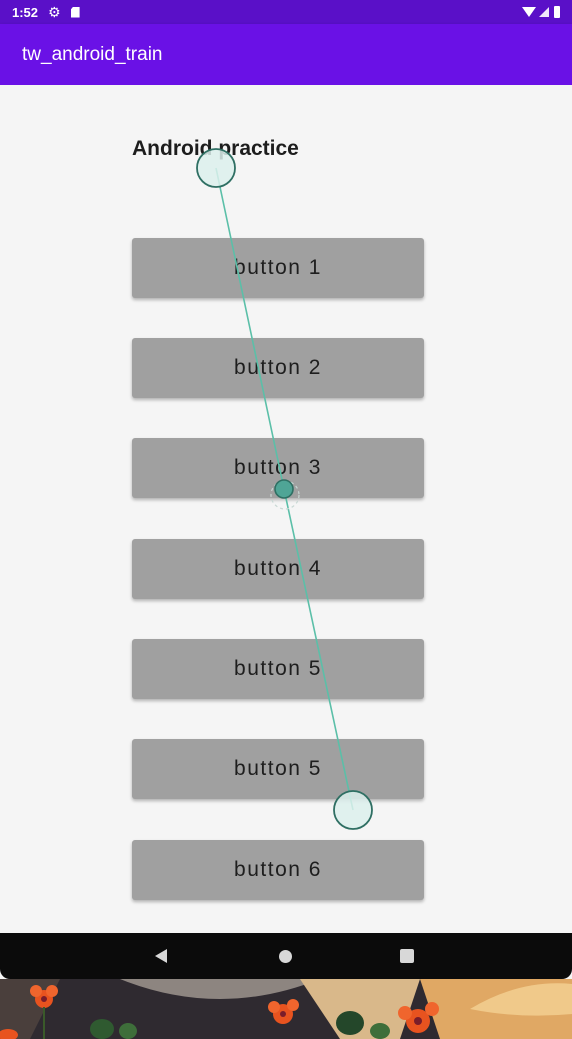 This screenshot has height=1039, width=572. What do you see at coordinates (278, 368) in the screenshot?
I see `button-2: button 2` at bounding box center [278, 368].